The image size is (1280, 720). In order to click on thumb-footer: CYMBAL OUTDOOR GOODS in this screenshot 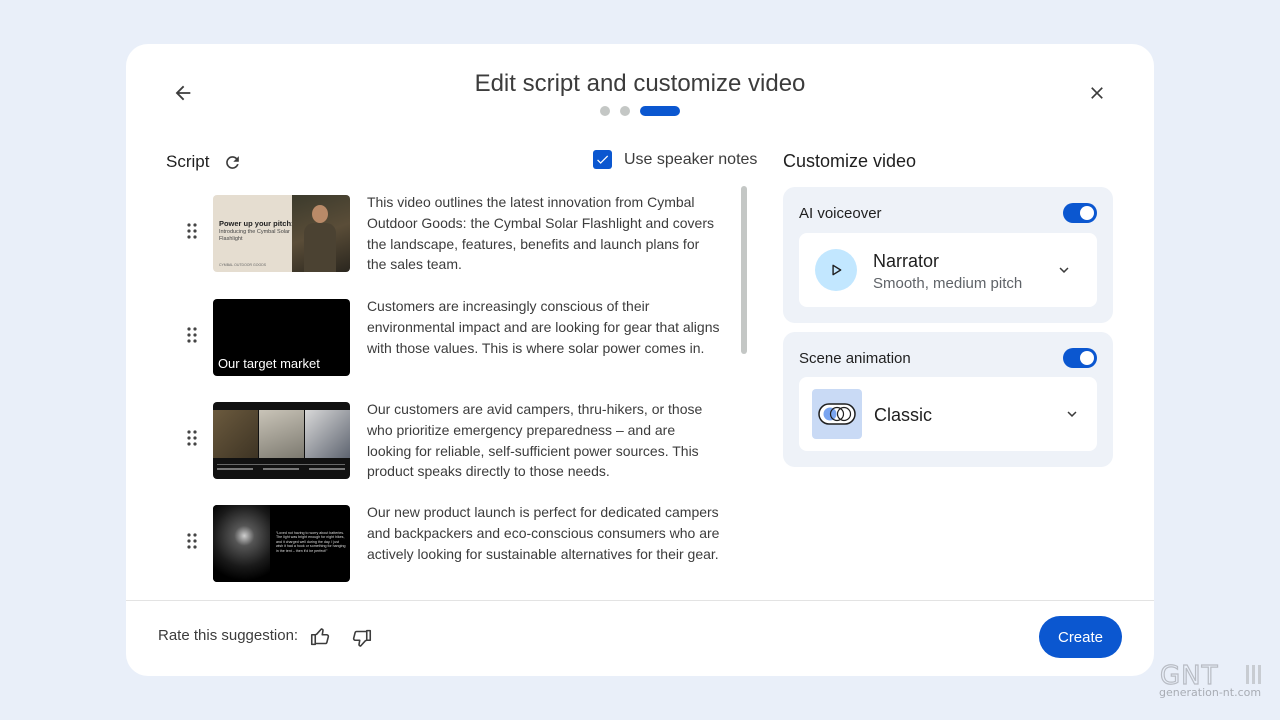, I will do `click(242, 265)`.